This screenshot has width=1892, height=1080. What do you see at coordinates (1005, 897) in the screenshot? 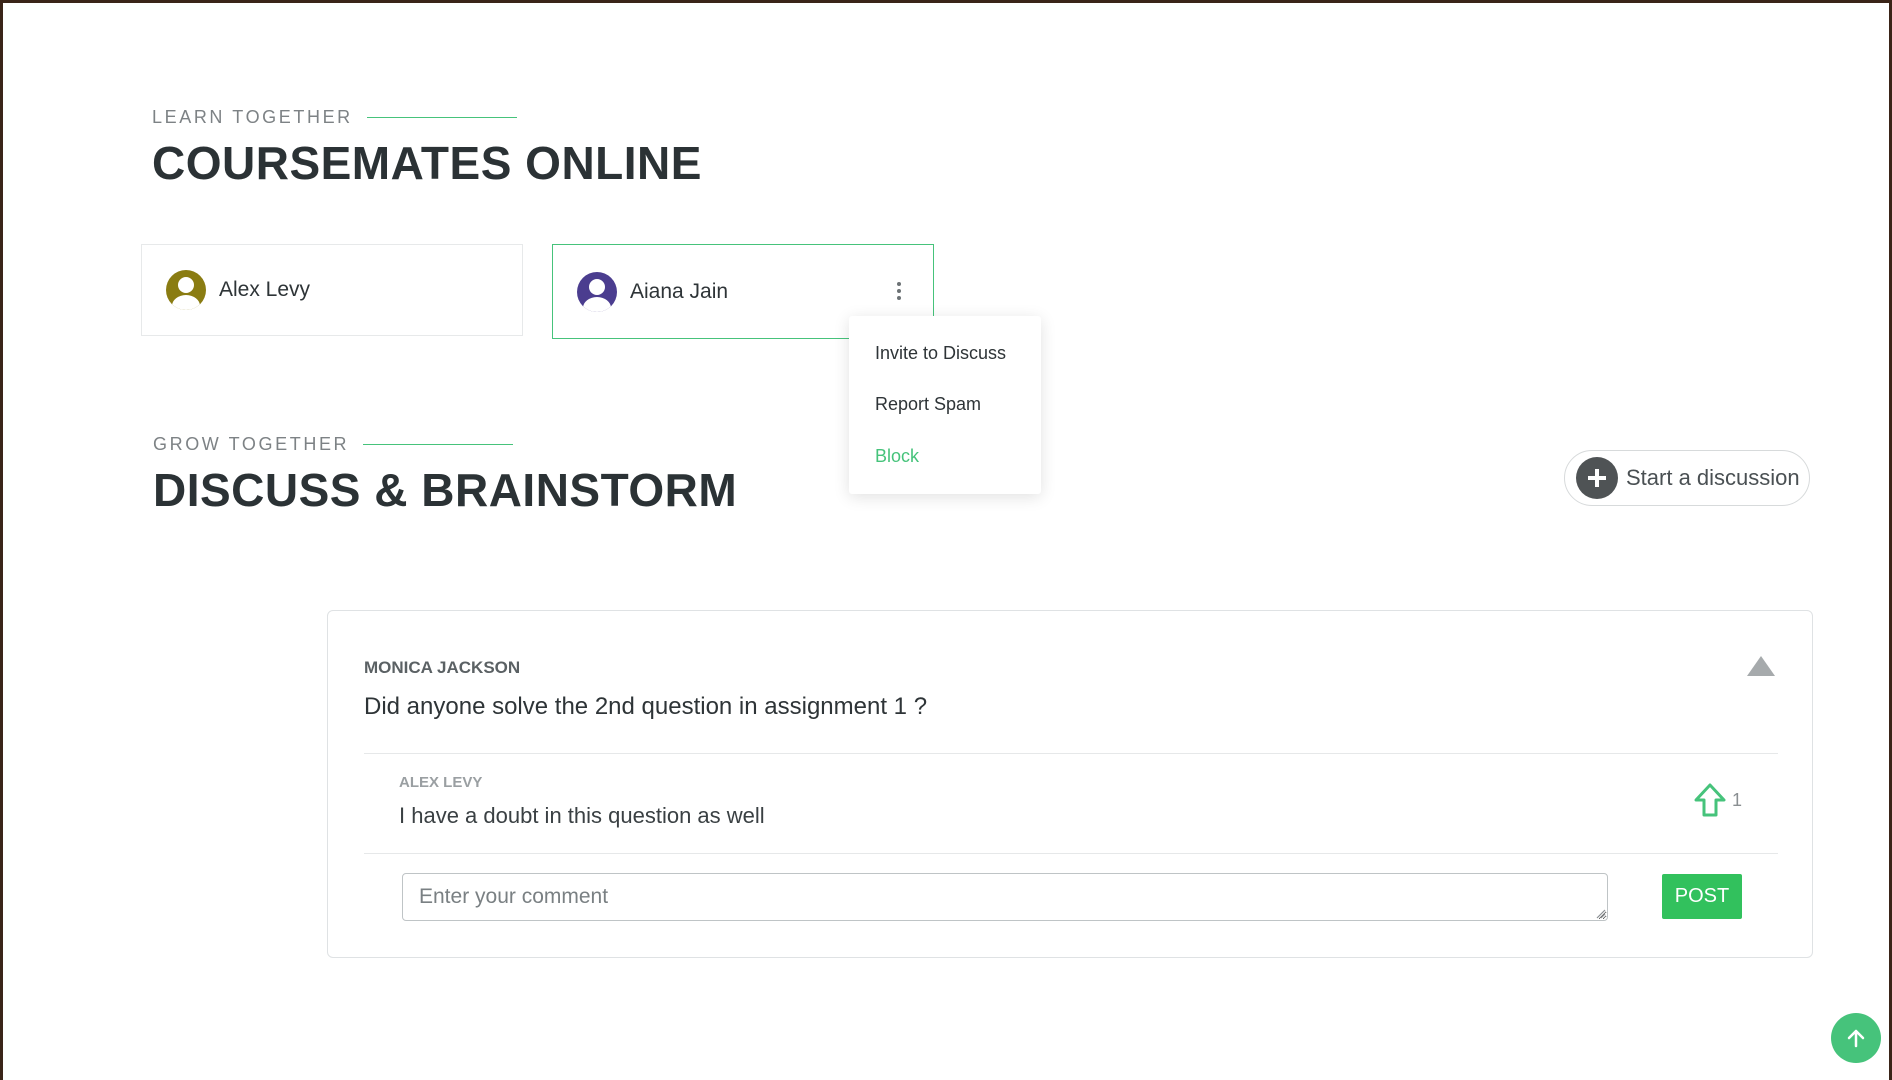
I see `comment-input` at bounding box center [1005, 897].